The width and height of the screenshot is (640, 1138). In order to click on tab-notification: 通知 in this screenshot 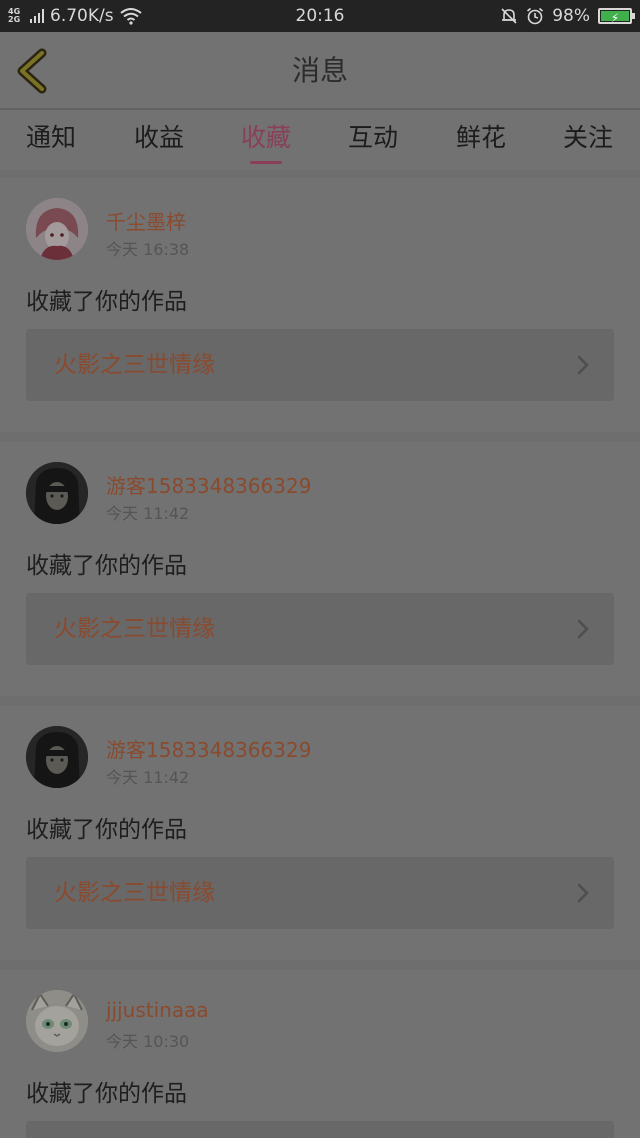, I will do `click(51, 140)`.